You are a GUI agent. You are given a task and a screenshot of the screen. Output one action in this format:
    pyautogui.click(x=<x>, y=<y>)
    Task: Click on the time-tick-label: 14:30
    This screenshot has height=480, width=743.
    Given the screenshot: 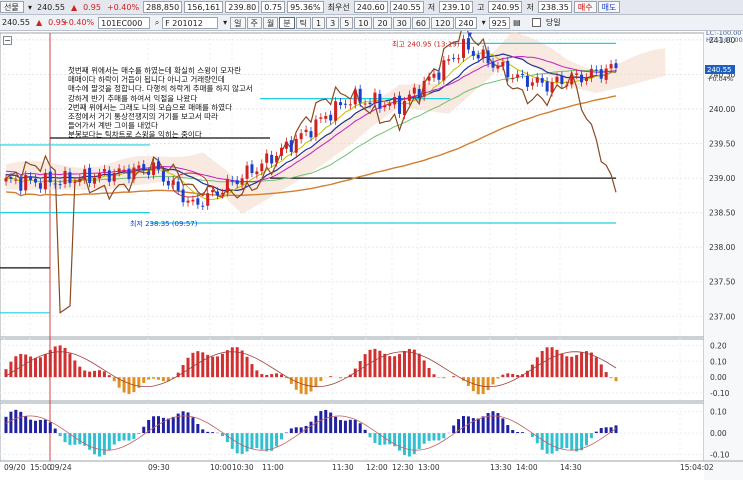 What is the action you would take?
    pyautogui.click(x=571, y=467)
    